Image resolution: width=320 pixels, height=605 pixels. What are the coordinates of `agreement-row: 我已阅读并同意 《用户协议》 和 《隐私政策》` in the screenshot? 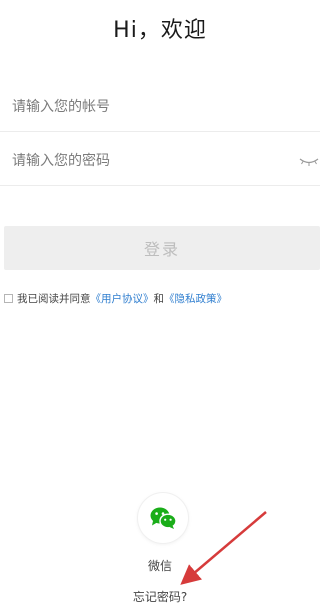 It's located at (115, 298).